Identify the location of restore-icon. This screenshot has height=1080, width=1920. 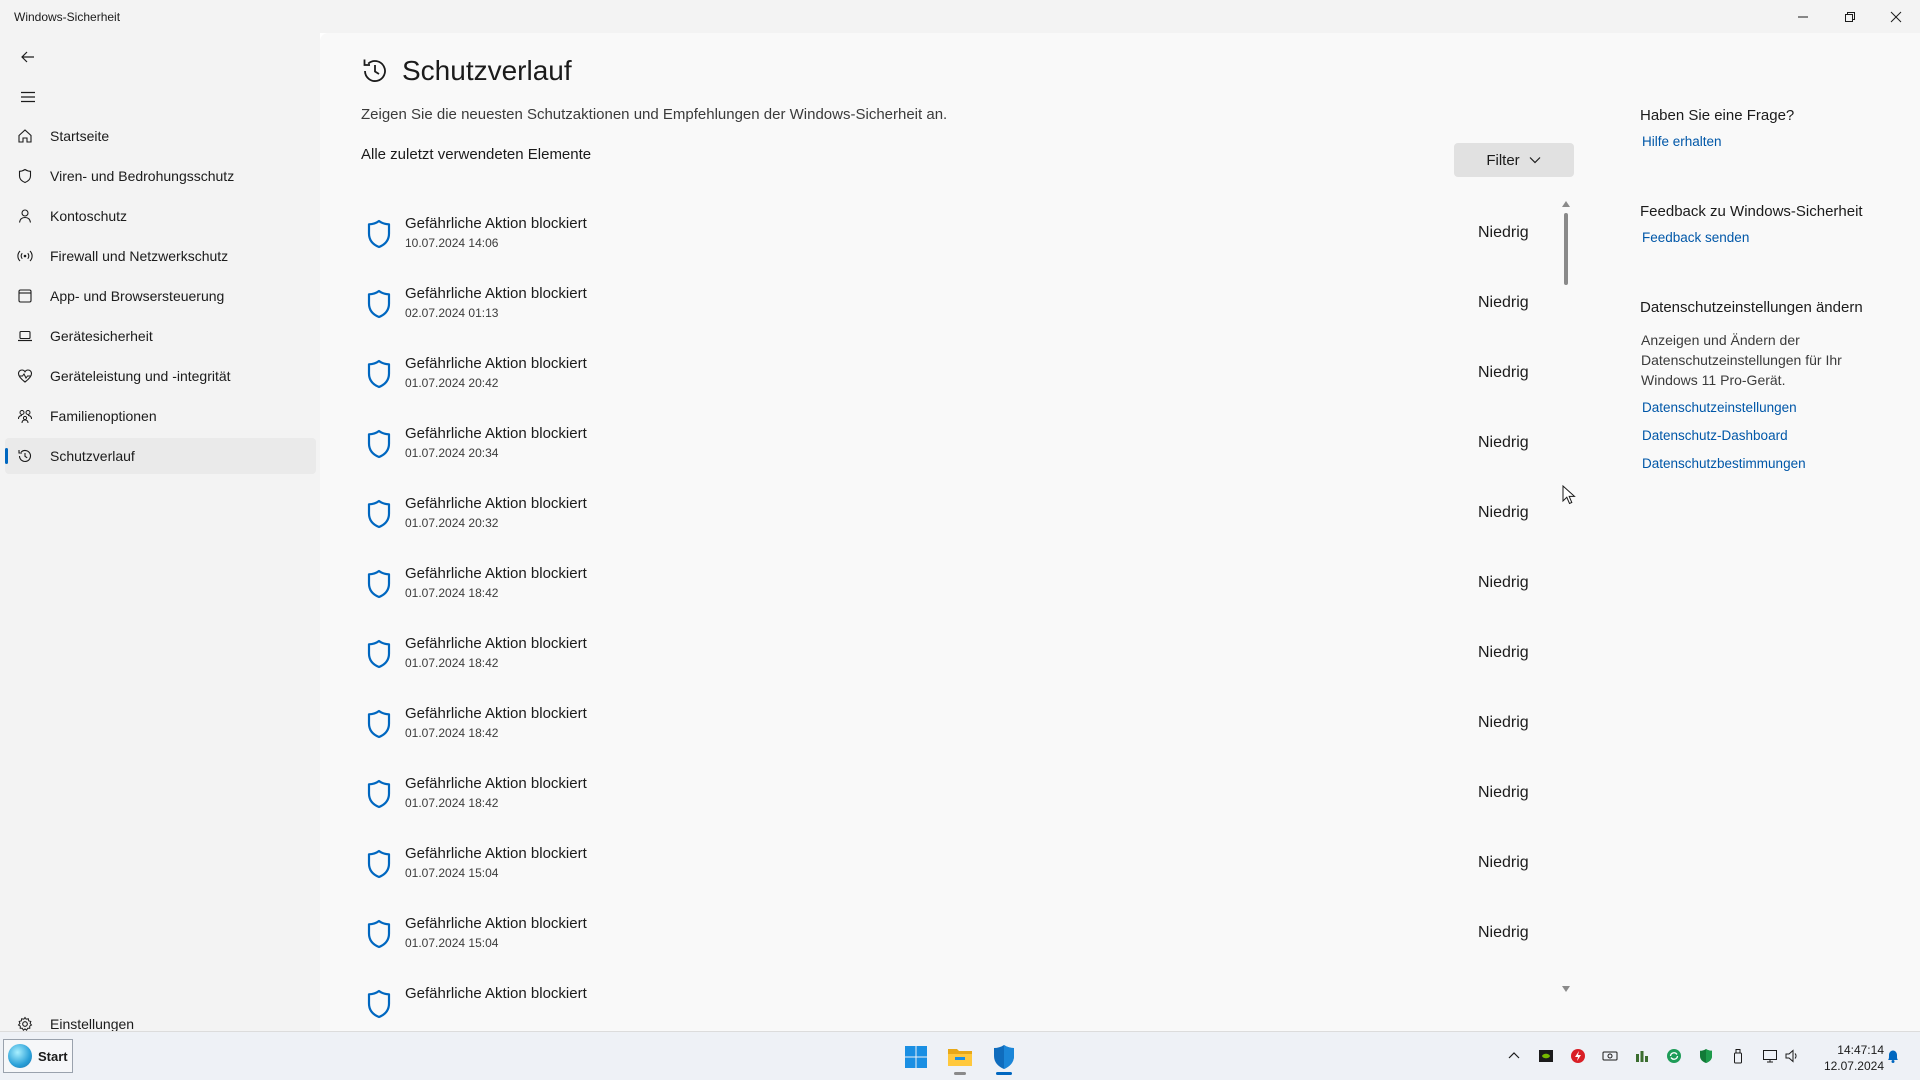
(1850, 16).